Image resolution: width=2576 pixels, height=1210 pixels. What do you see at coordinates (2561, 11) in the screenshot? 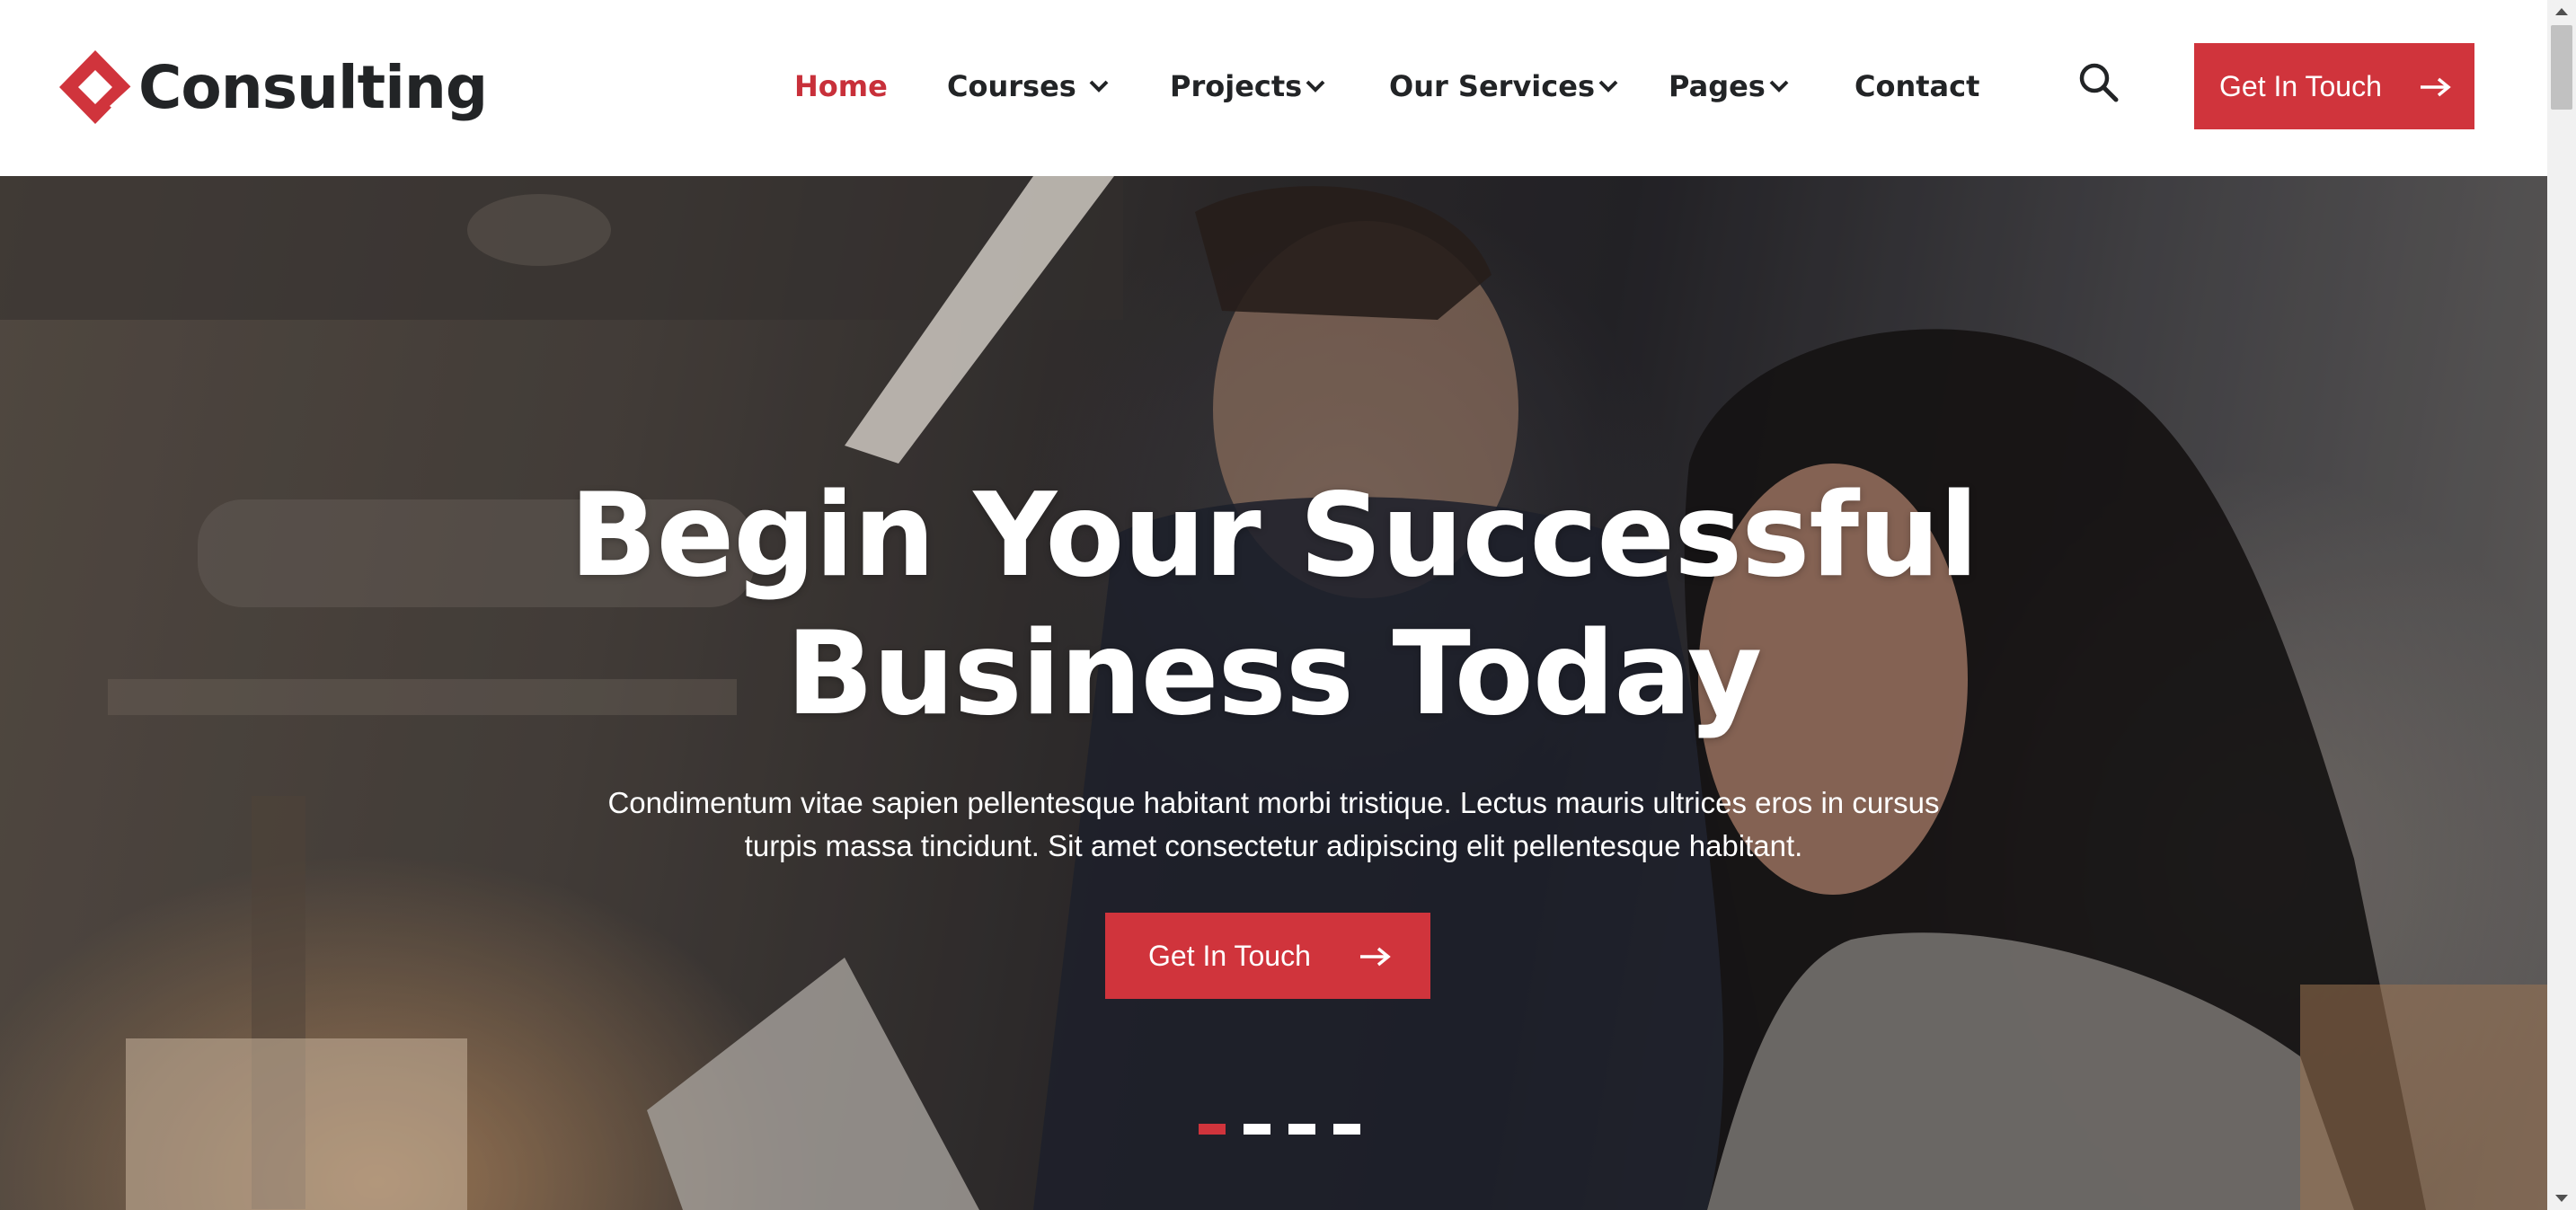
I see `scroll-up-arrow-icon` at bounding box center [2561, 11].